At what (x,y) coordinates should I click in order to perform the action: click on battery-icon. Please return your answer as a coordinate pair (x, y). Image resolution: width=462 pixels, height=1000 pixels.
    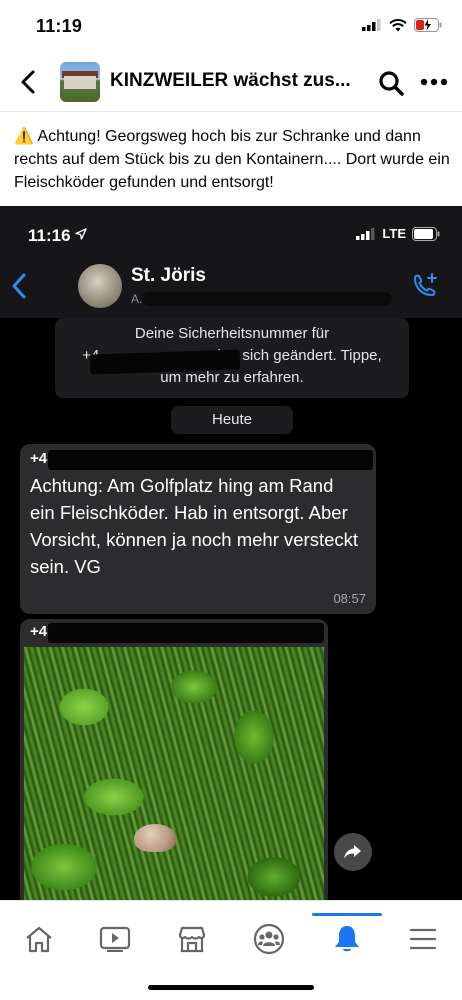
    Looking at the image, I should click on (426, 233).